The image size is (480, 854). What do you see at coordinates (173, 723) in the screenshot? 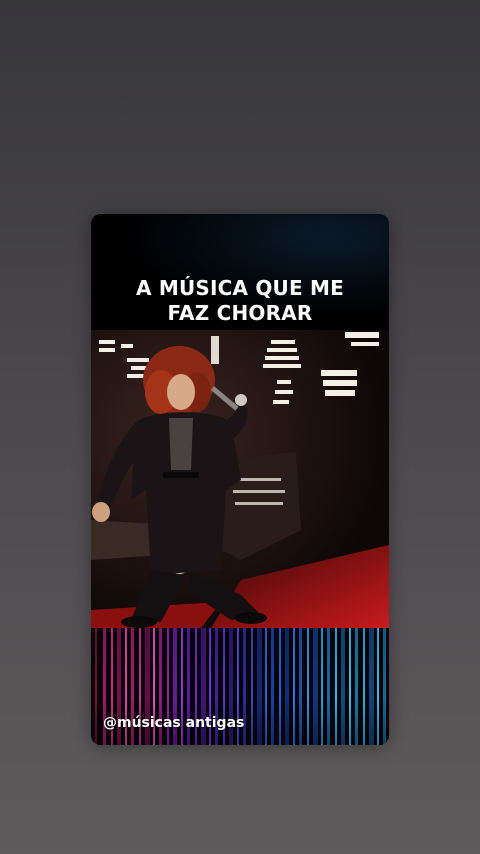
I see `account-handle: @músicas antigas` at bounding box center [173, 723].